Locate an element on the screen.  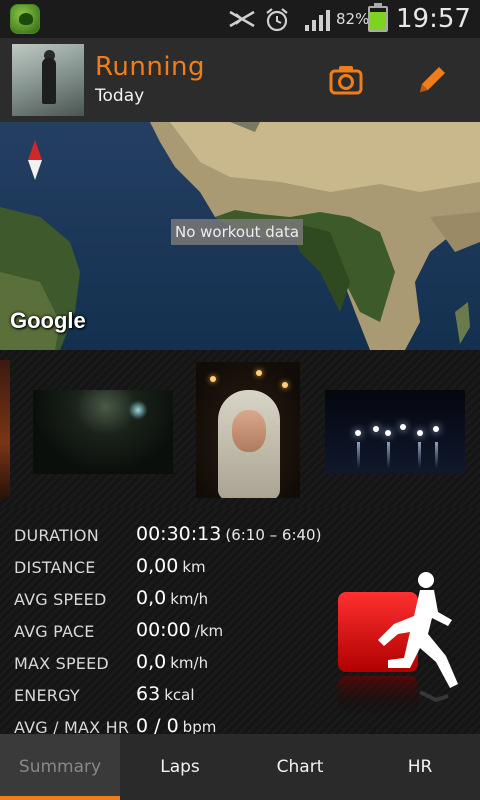
battery-percent: 82% is located at coordinates (353, 19).